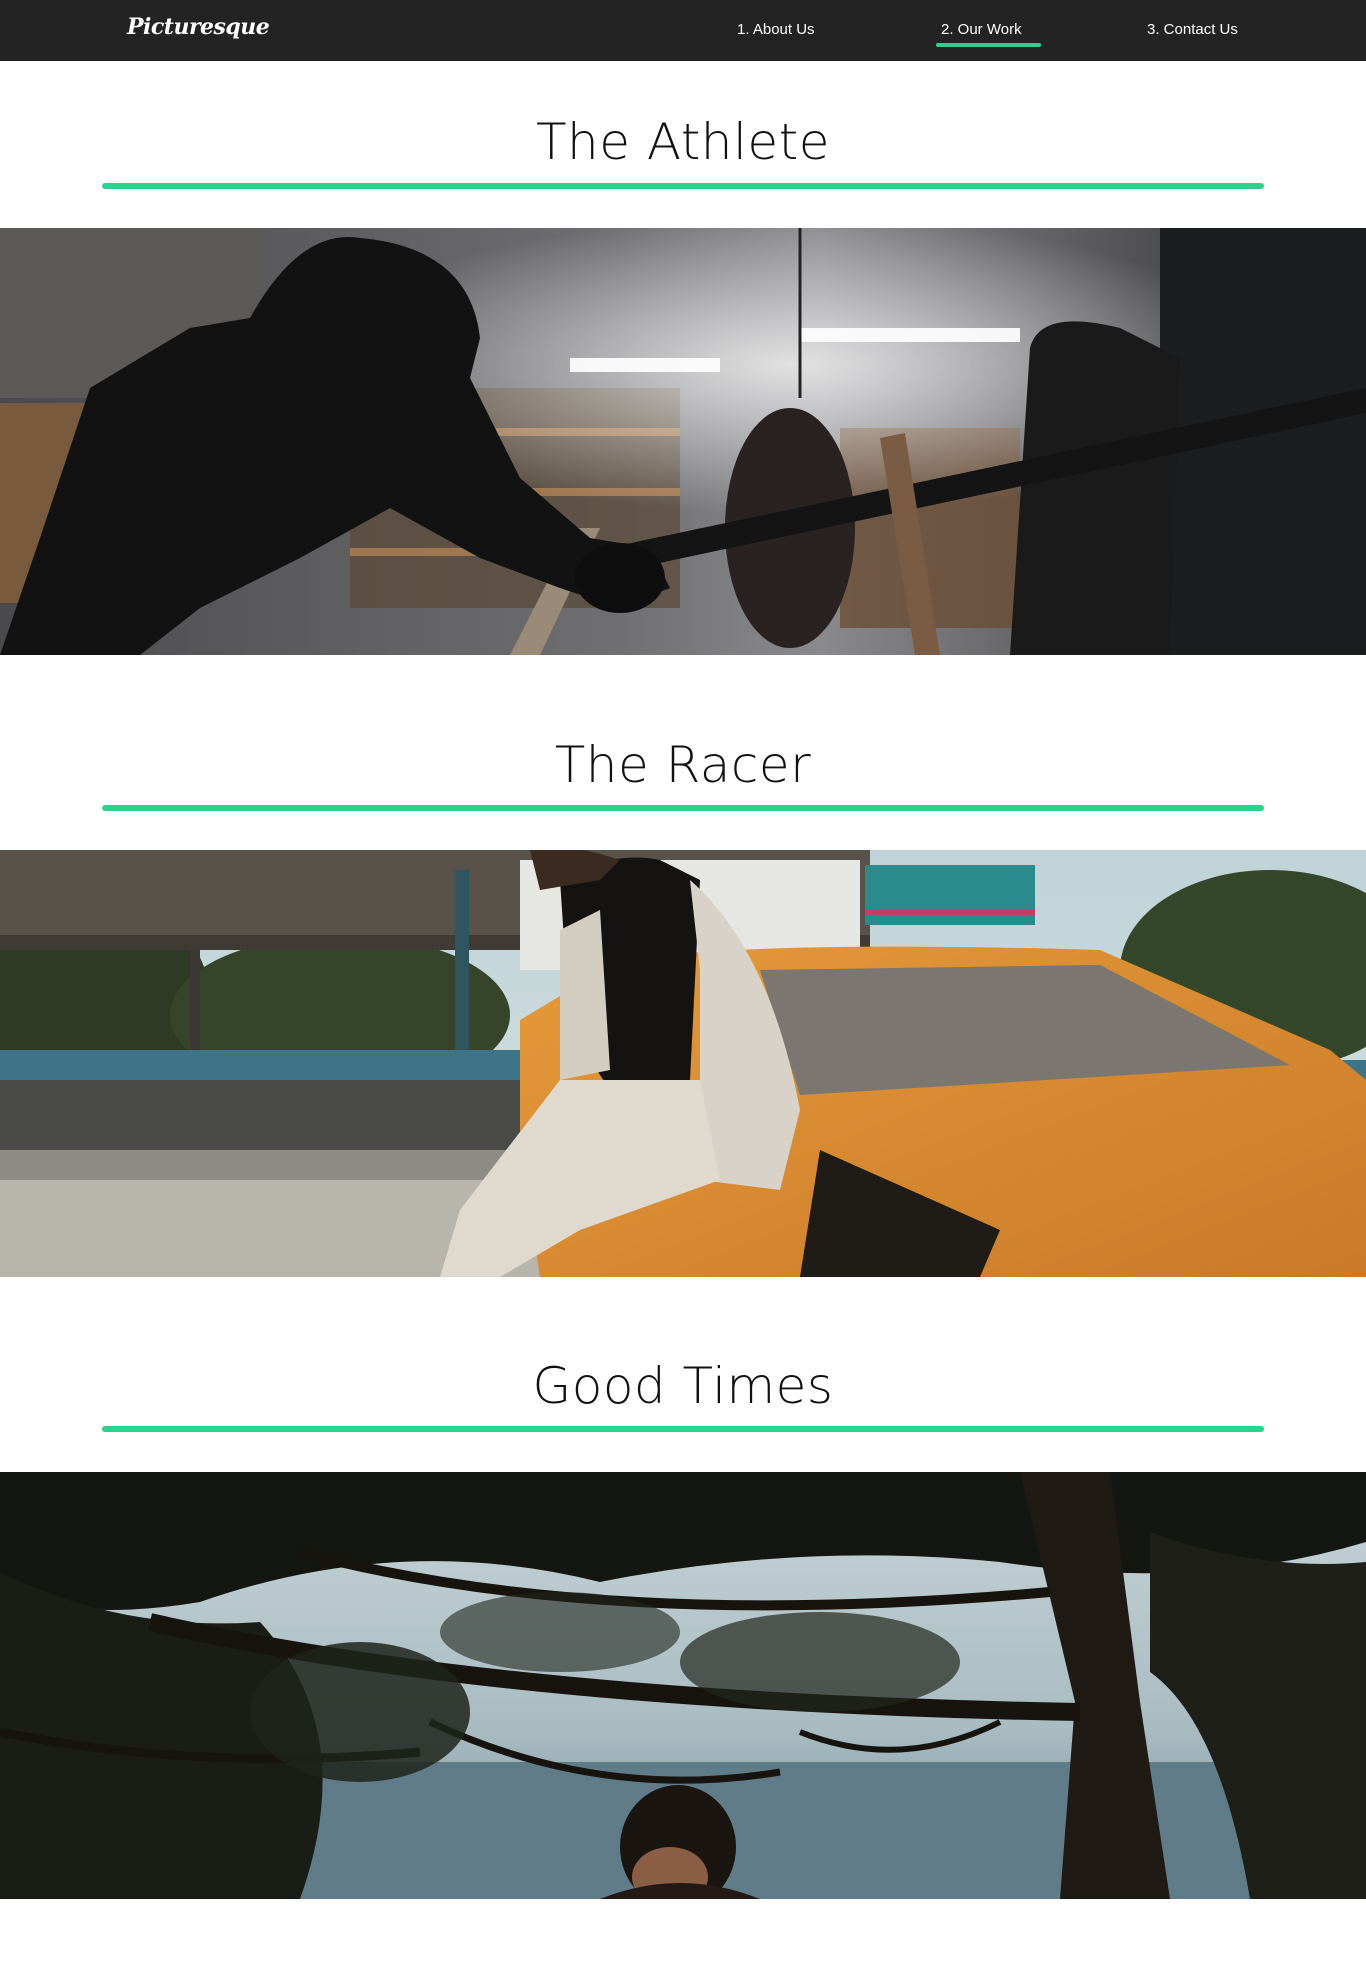  I want to click on section-title-racer: The Racer, so click(683, 765).